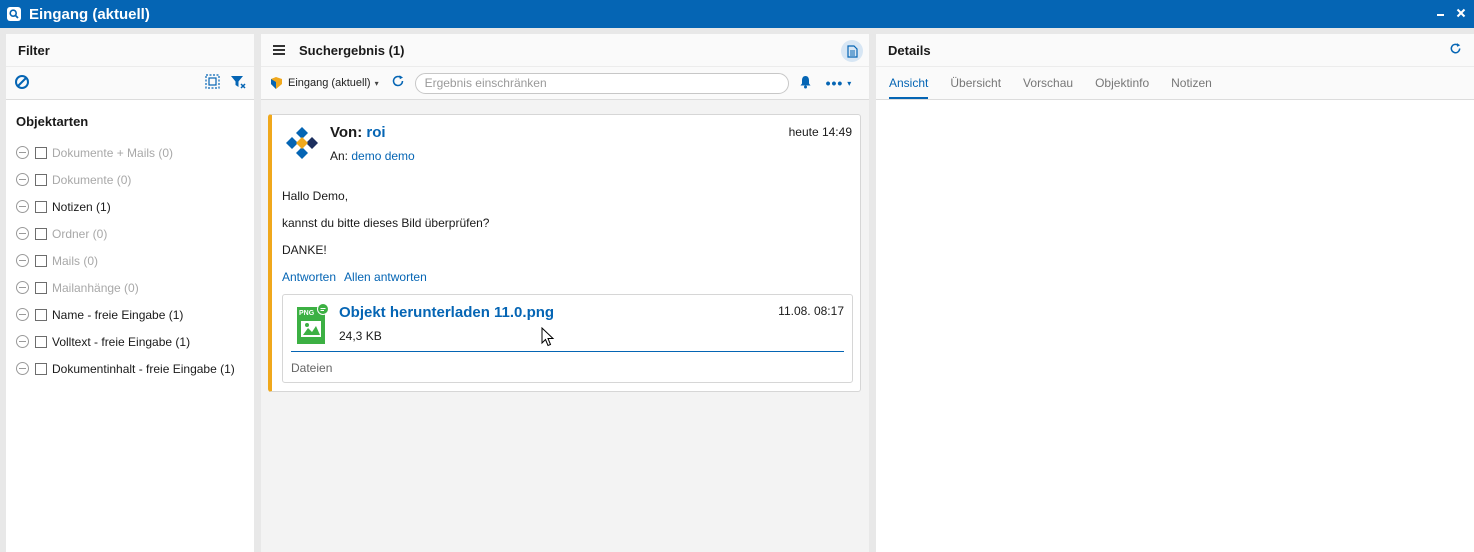 The height and width of the screenshot is (552, 1474). I want to click on minimize-button, so click(1441, 13).